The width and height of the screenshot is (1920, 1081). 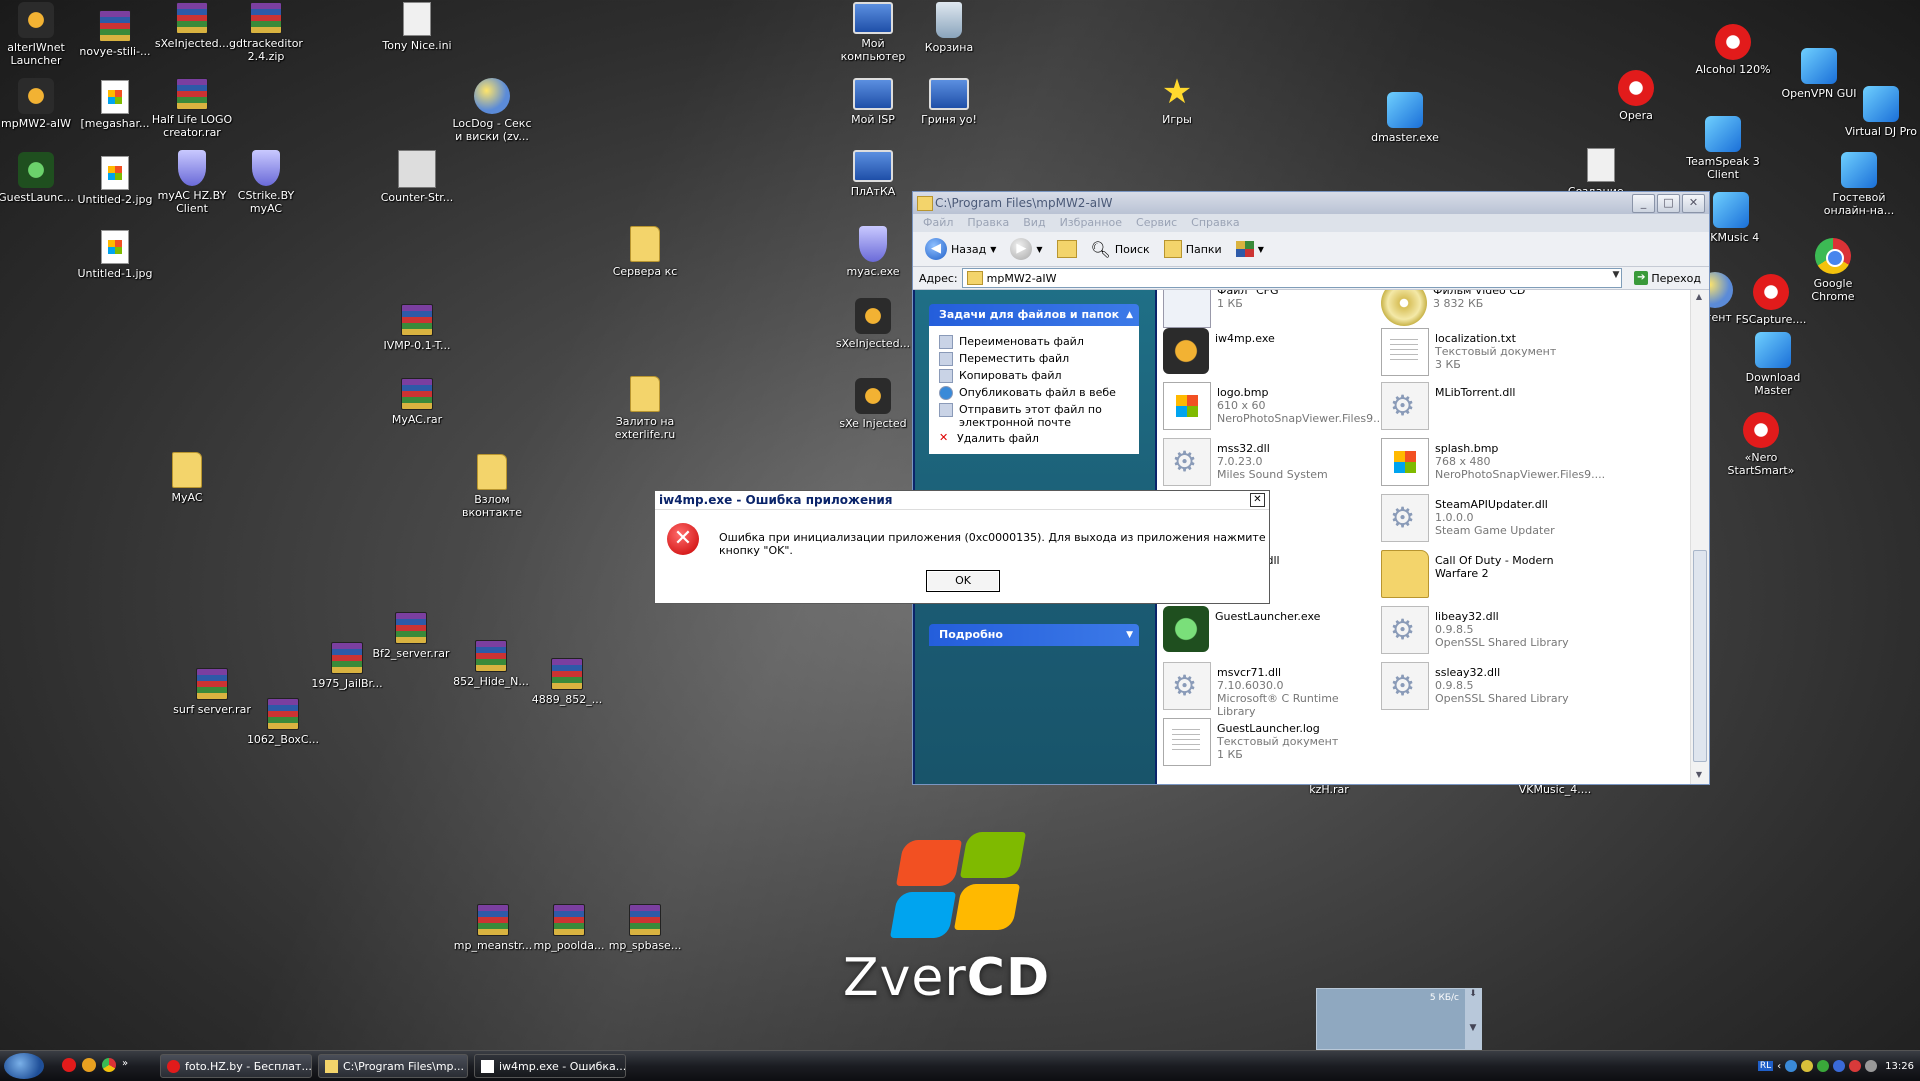 I want to click on forward-button: ▶ ▼, so click(x=1026, y=249).